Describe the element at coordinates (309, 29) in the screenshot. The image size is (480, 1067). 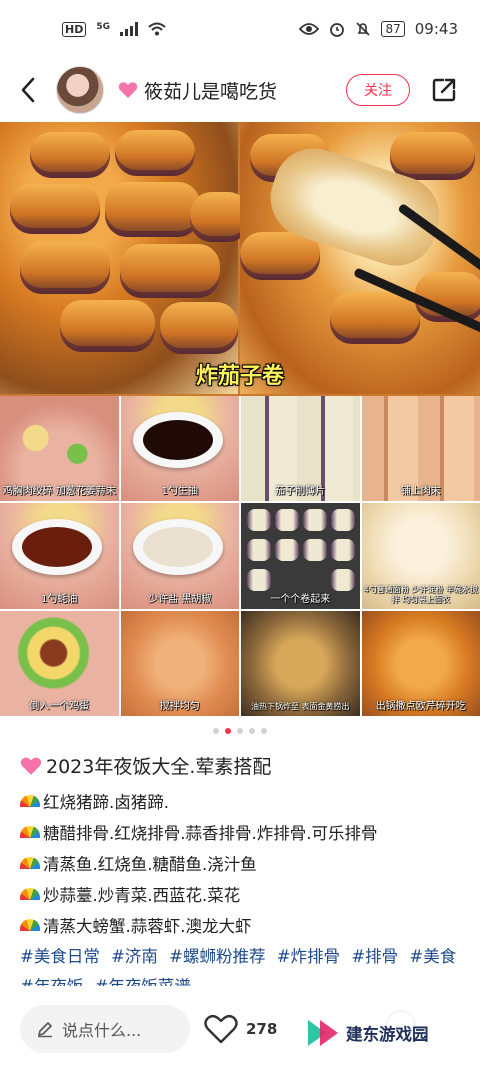
I see `eye-icon` at that location.